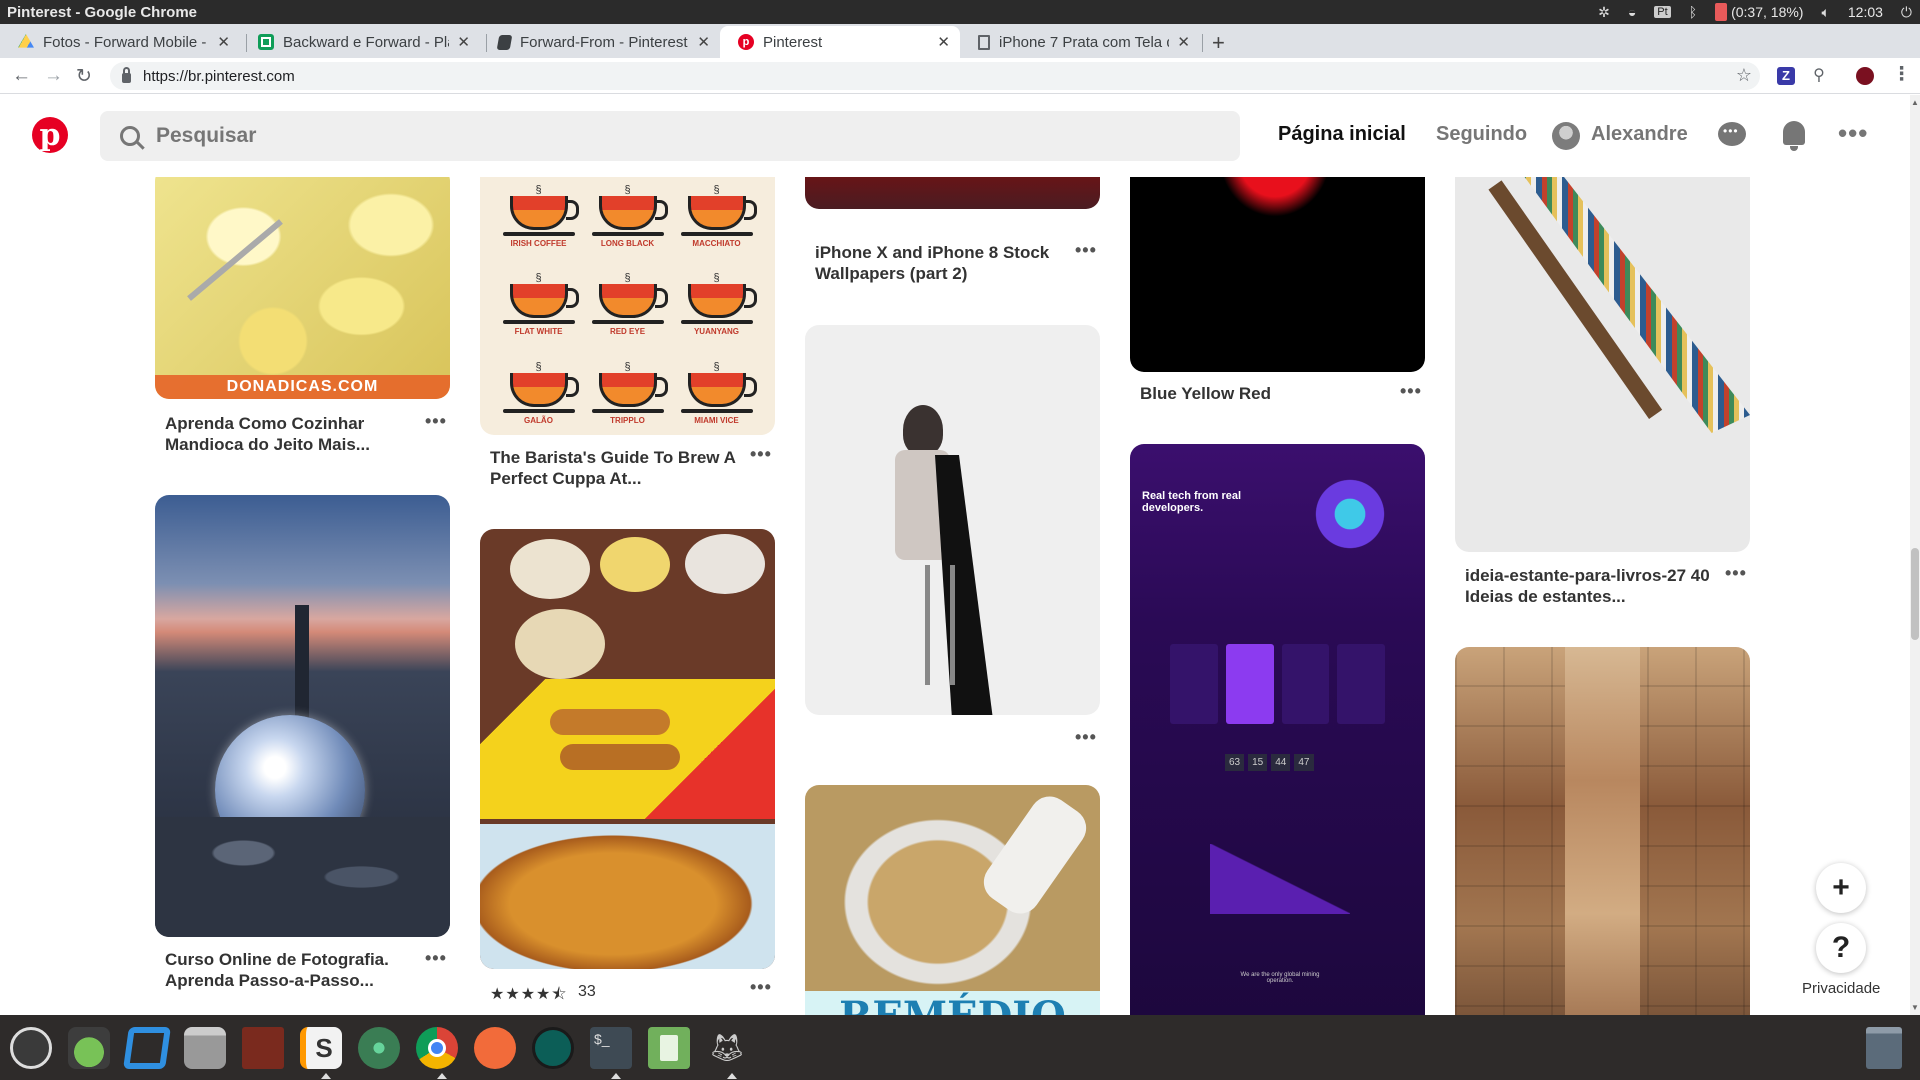 The height and width of the screenshot is (1080, 1920). I want to click on pin-image-wallpaper, so click(952, 193).